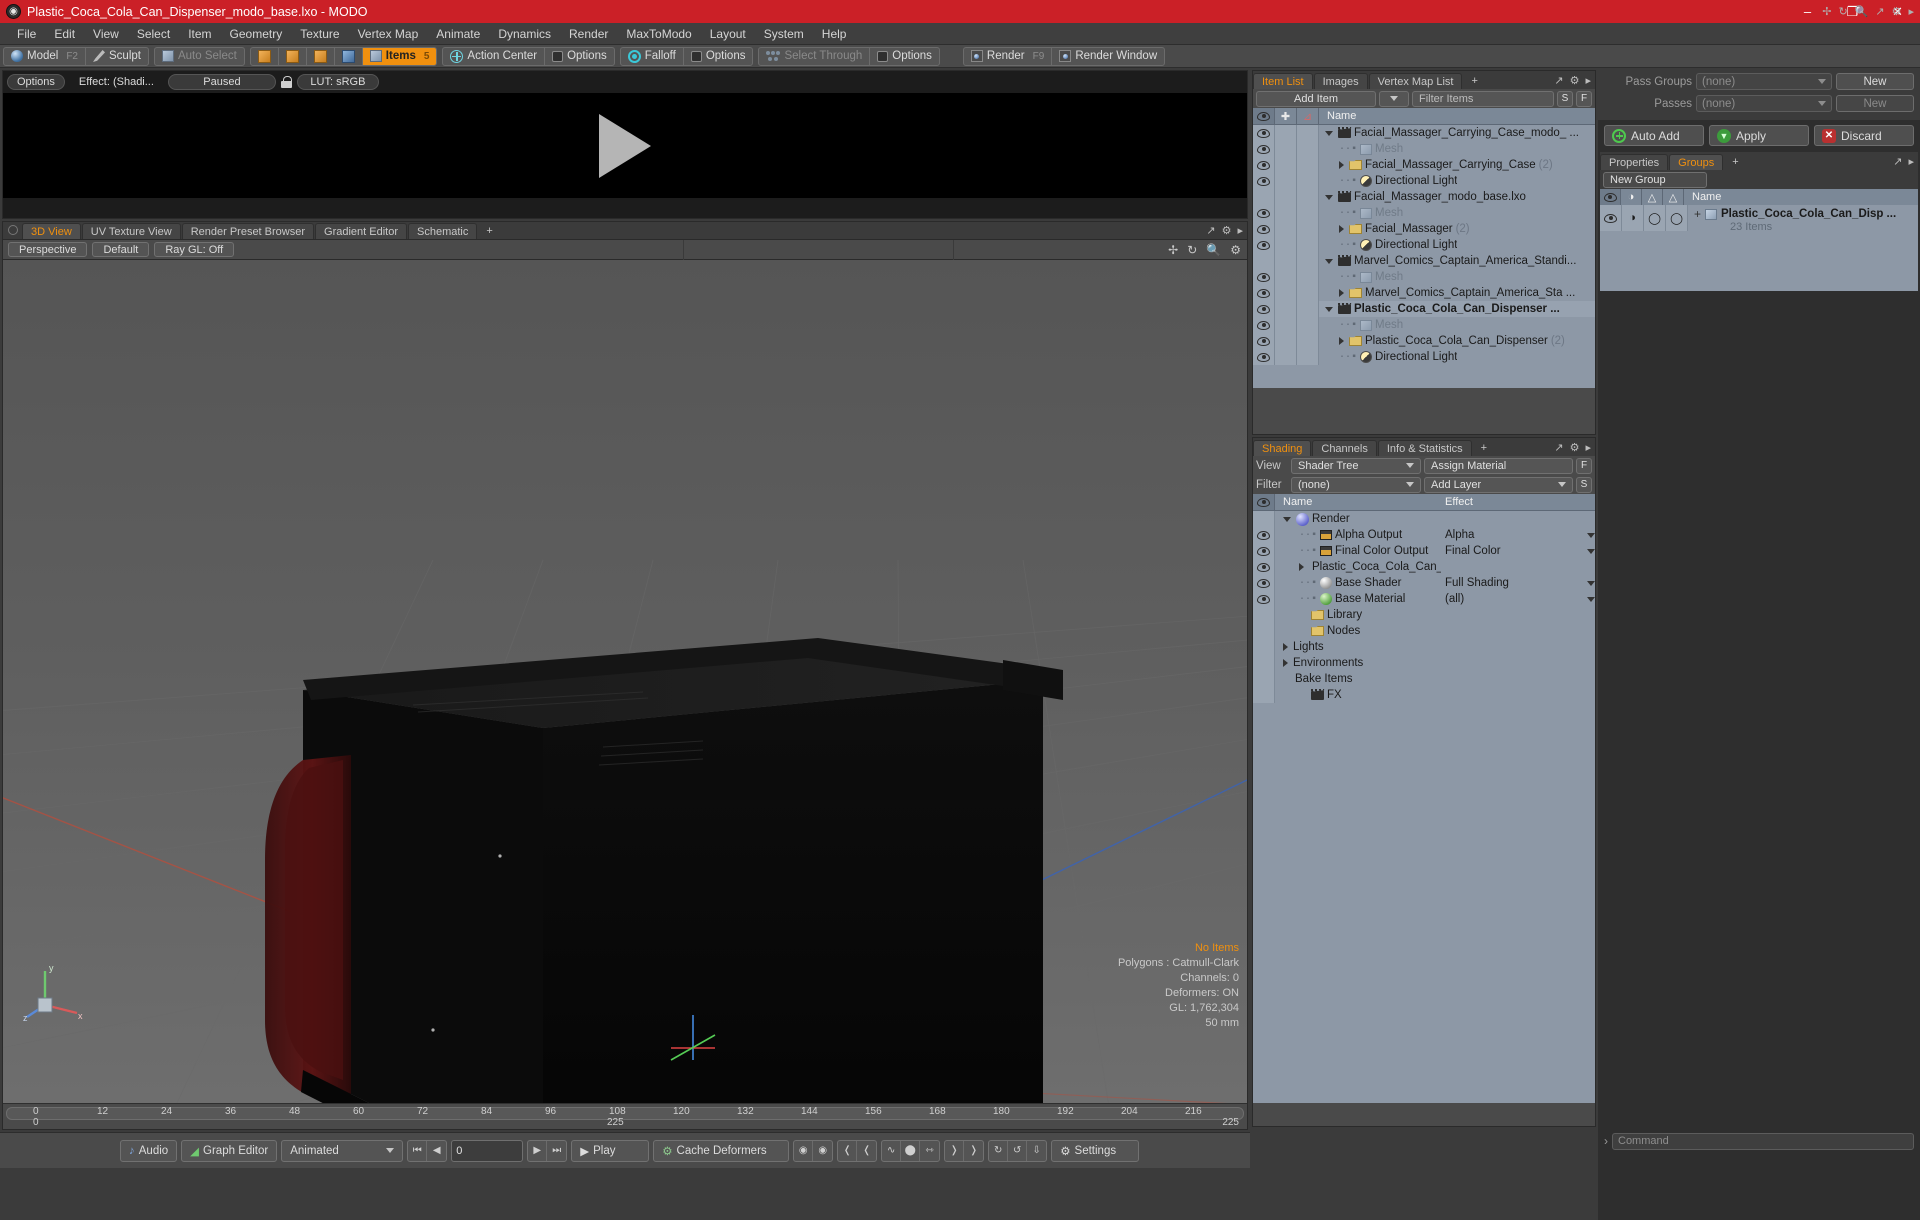 Image resolution: width=1920 pixels, height=1220 pixels. I want to click on chevron-right-icon-2: ▸, so click(1240, 230).